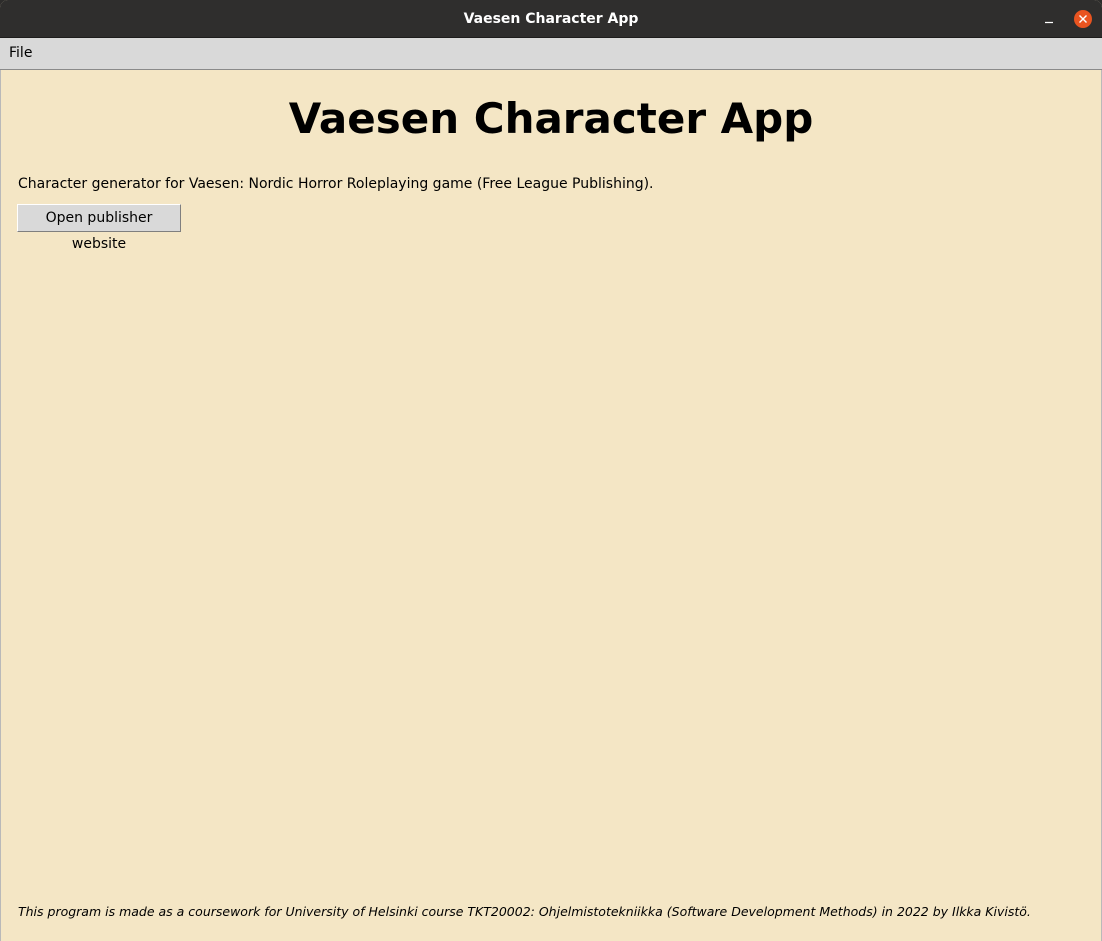 This screenshot has height=941, width=1102. I want to click on close-icon, so click(1083, 19).